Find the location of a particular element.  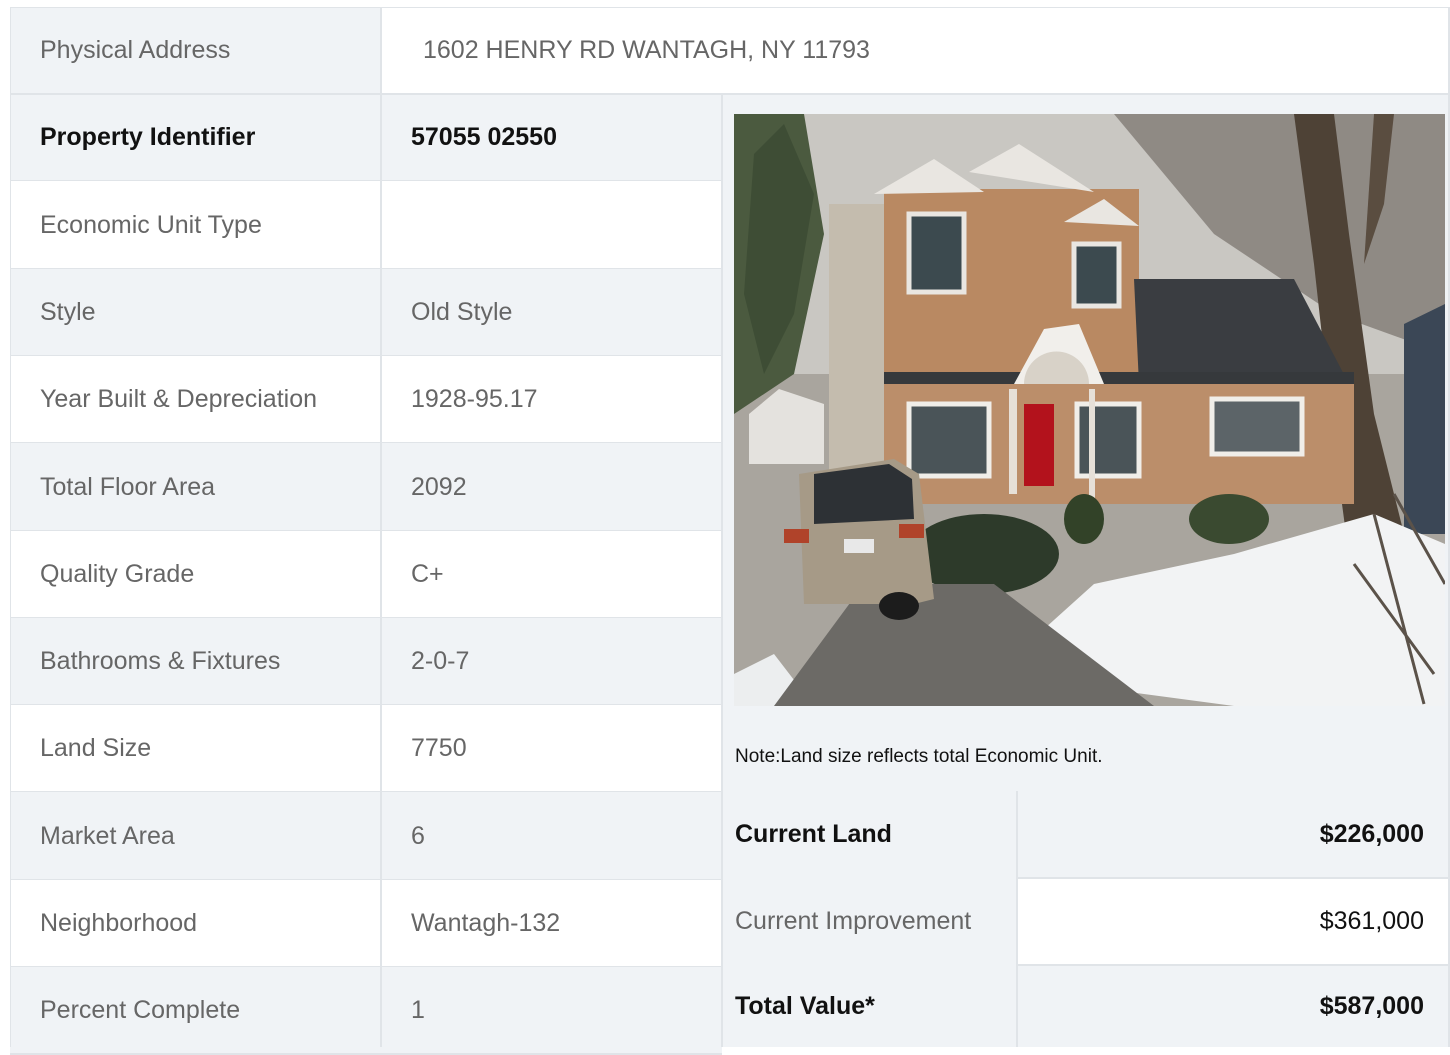

row-value: 1928-95.17 is located at coordinates (551, 399).